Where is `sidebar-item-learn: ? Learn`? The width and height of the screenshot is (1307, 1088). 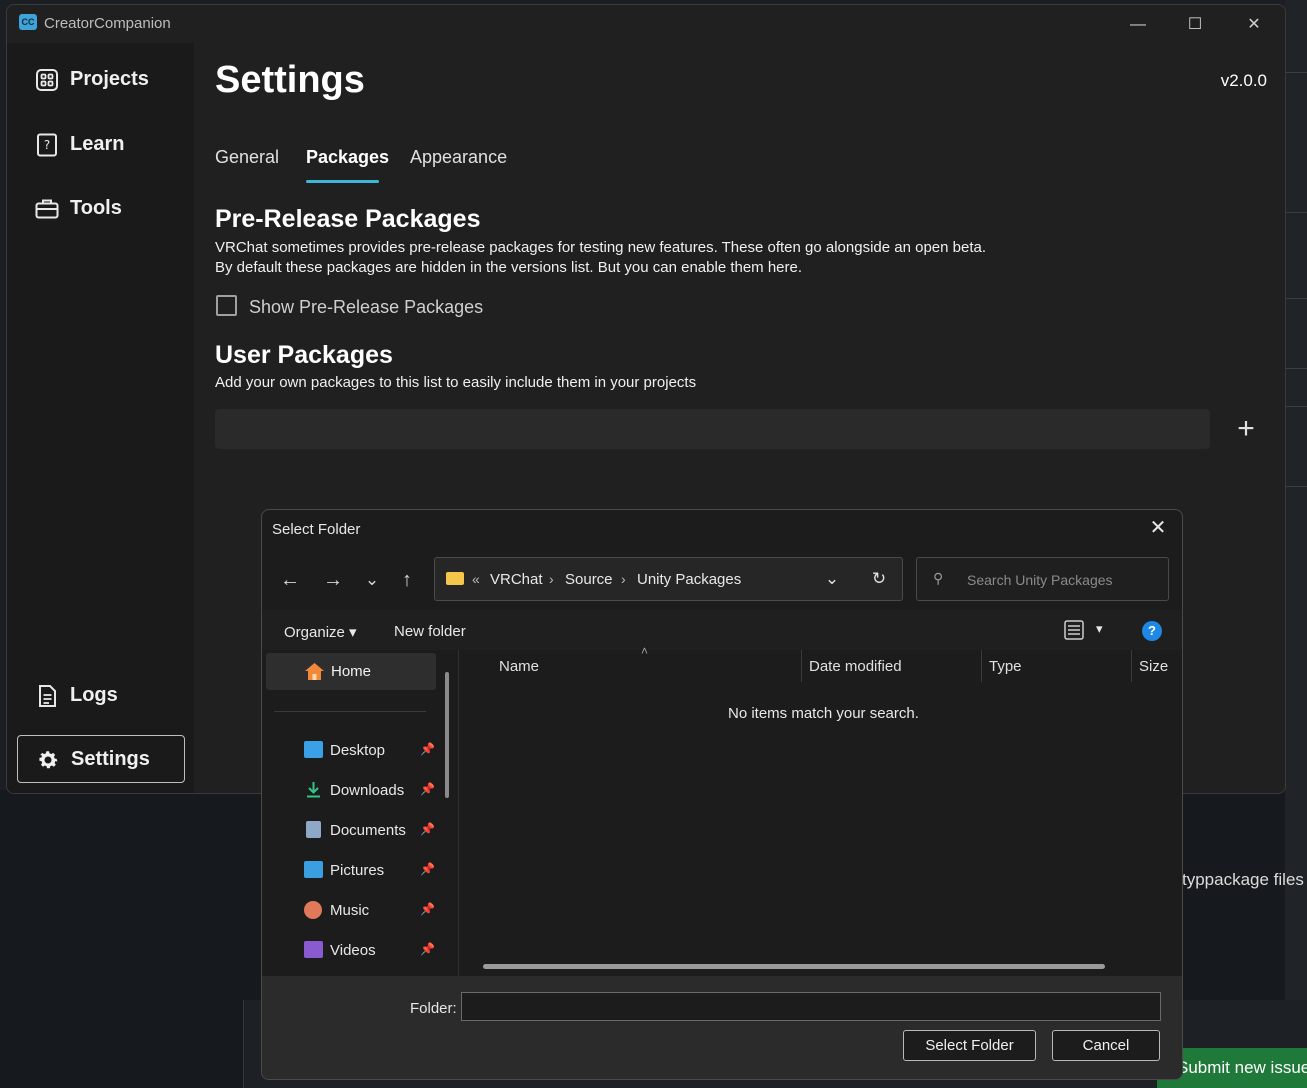 sidebar-item-learn: ? Learn is located at coordinates (101, 145).